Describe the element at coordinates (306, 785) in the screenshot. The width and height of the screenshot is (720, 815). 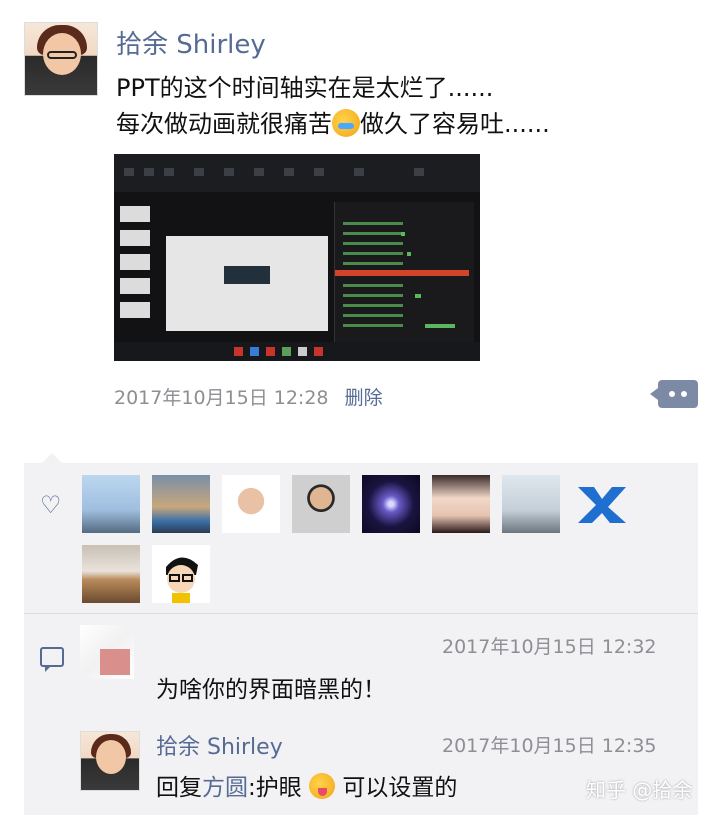
I see `comment-2-text: 回复方圆:护眼 可以设置的` at that location.